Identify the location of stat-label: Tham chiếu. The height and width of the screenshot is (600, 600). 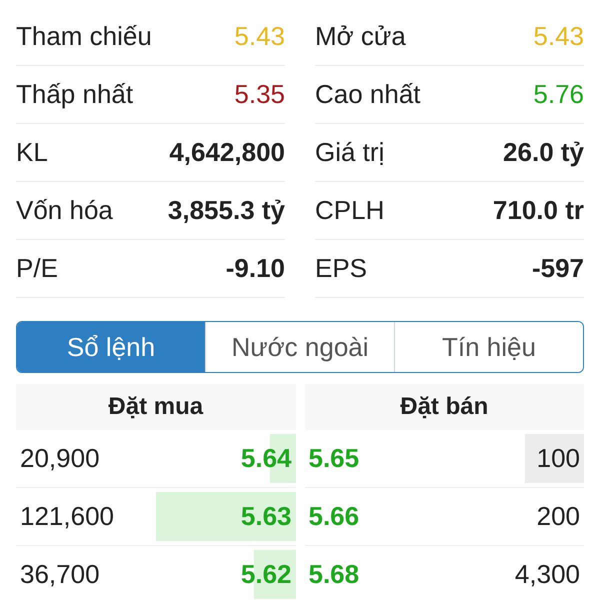
(84, 36).